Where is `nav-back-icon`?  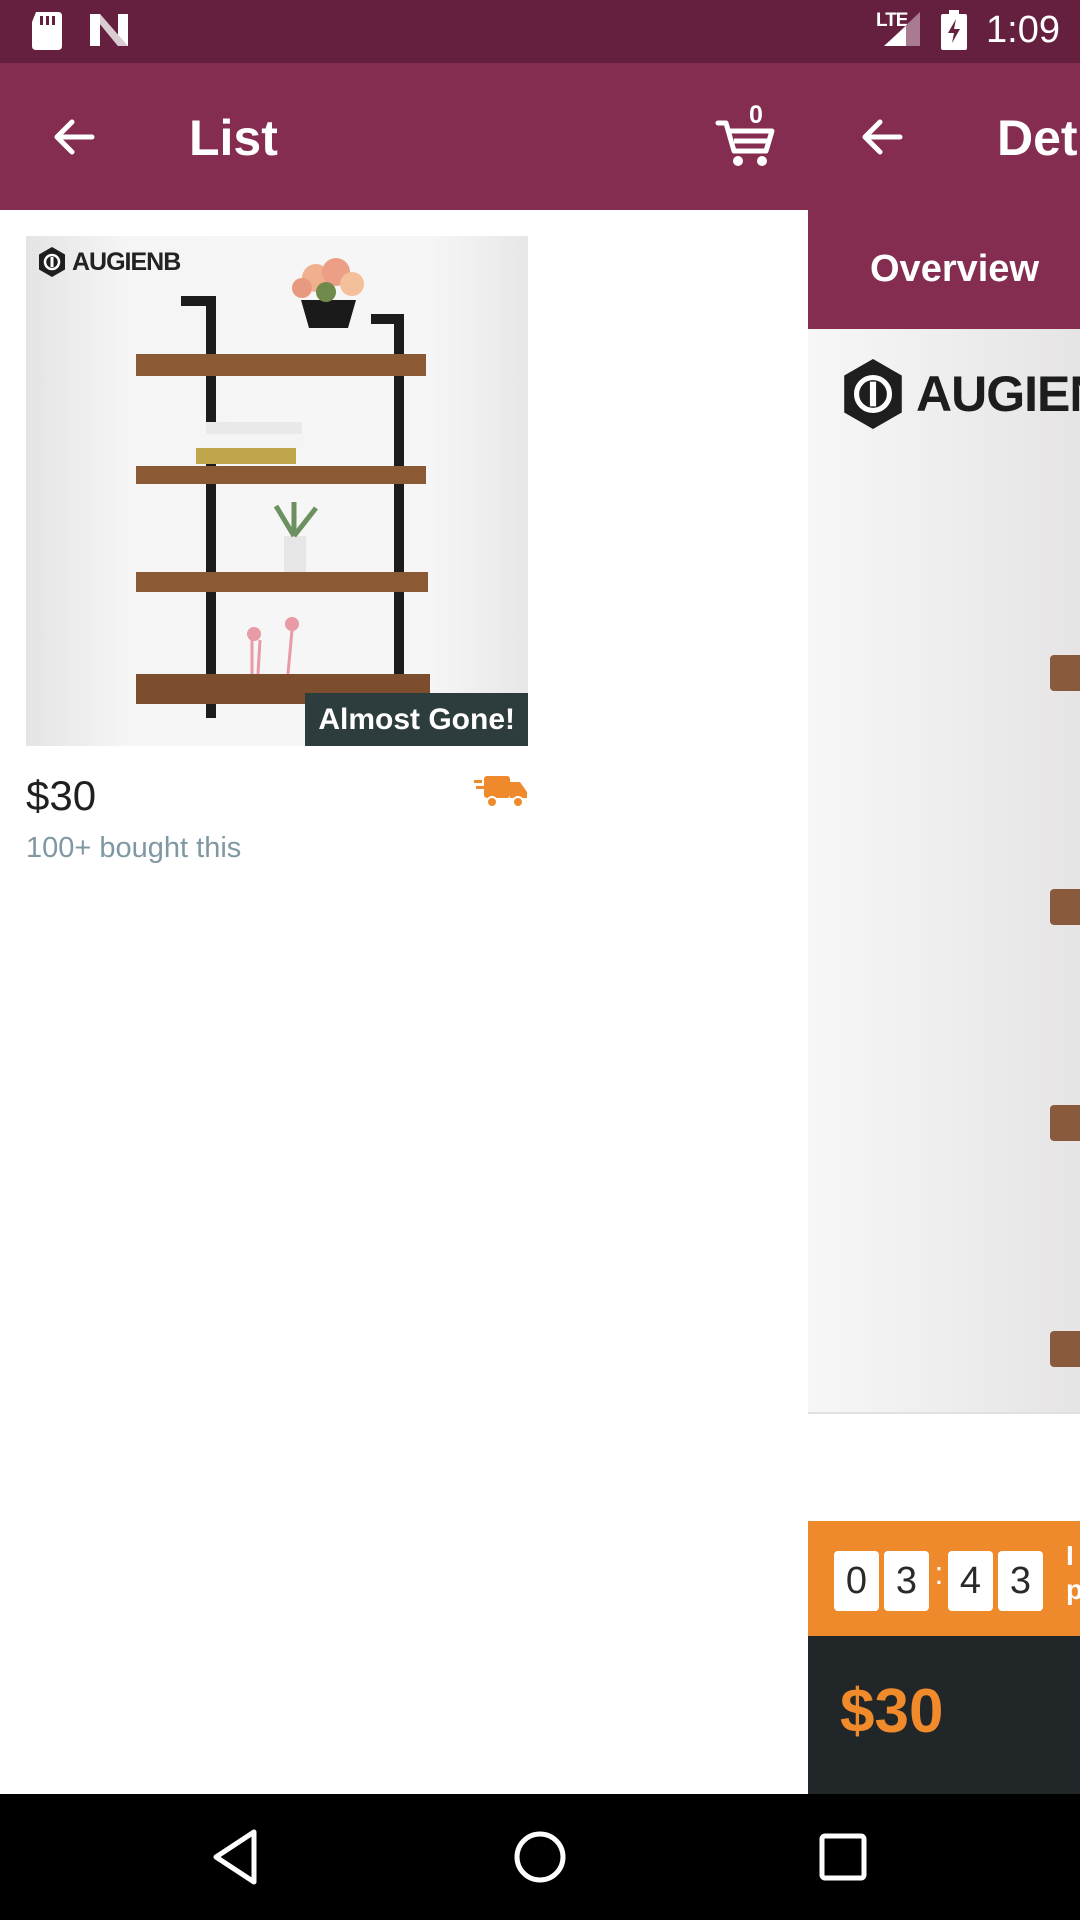
nav-back-icon is located at coordinates (237, 1857).